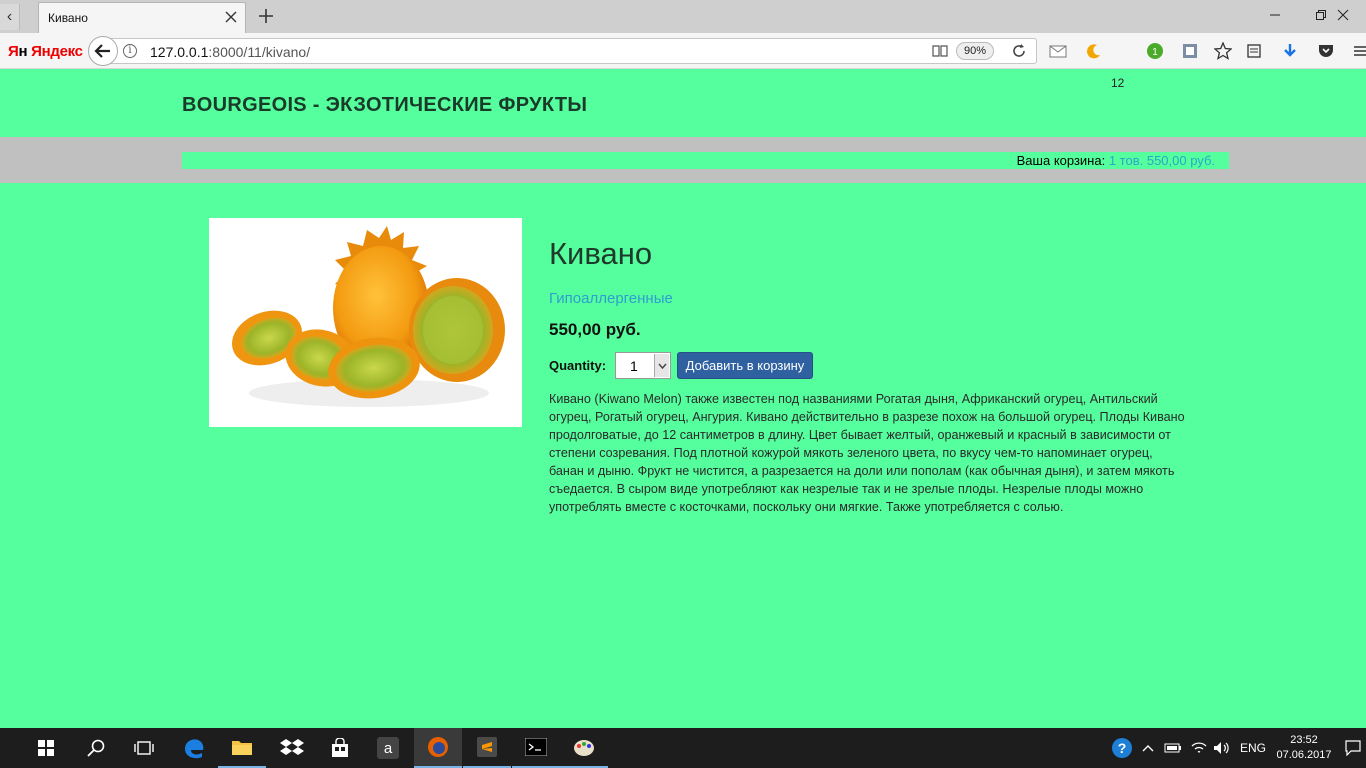  Describe the element at coordinates (10, 17) in the screenshot. I see `tab-scroll-left-button: ‹` at that location.